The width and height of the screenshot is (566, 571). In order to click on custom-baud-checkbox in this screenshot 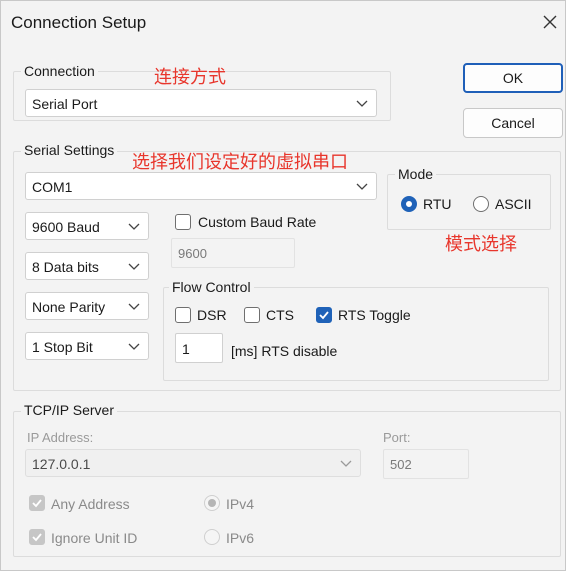, I will do `click(183, 222)`.